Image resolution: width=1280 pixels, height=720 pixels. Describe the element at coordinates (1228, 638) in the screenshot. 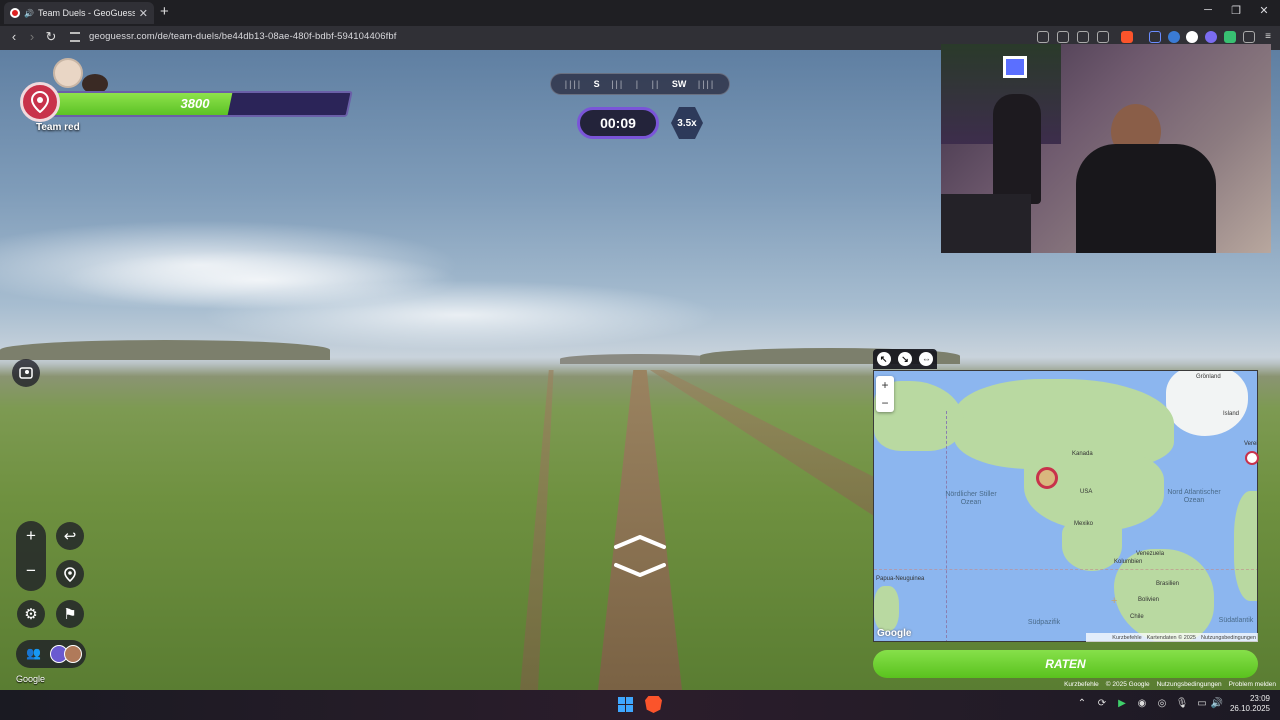

I see `map-terms-link: Nutzungsbedingungen` at that location.